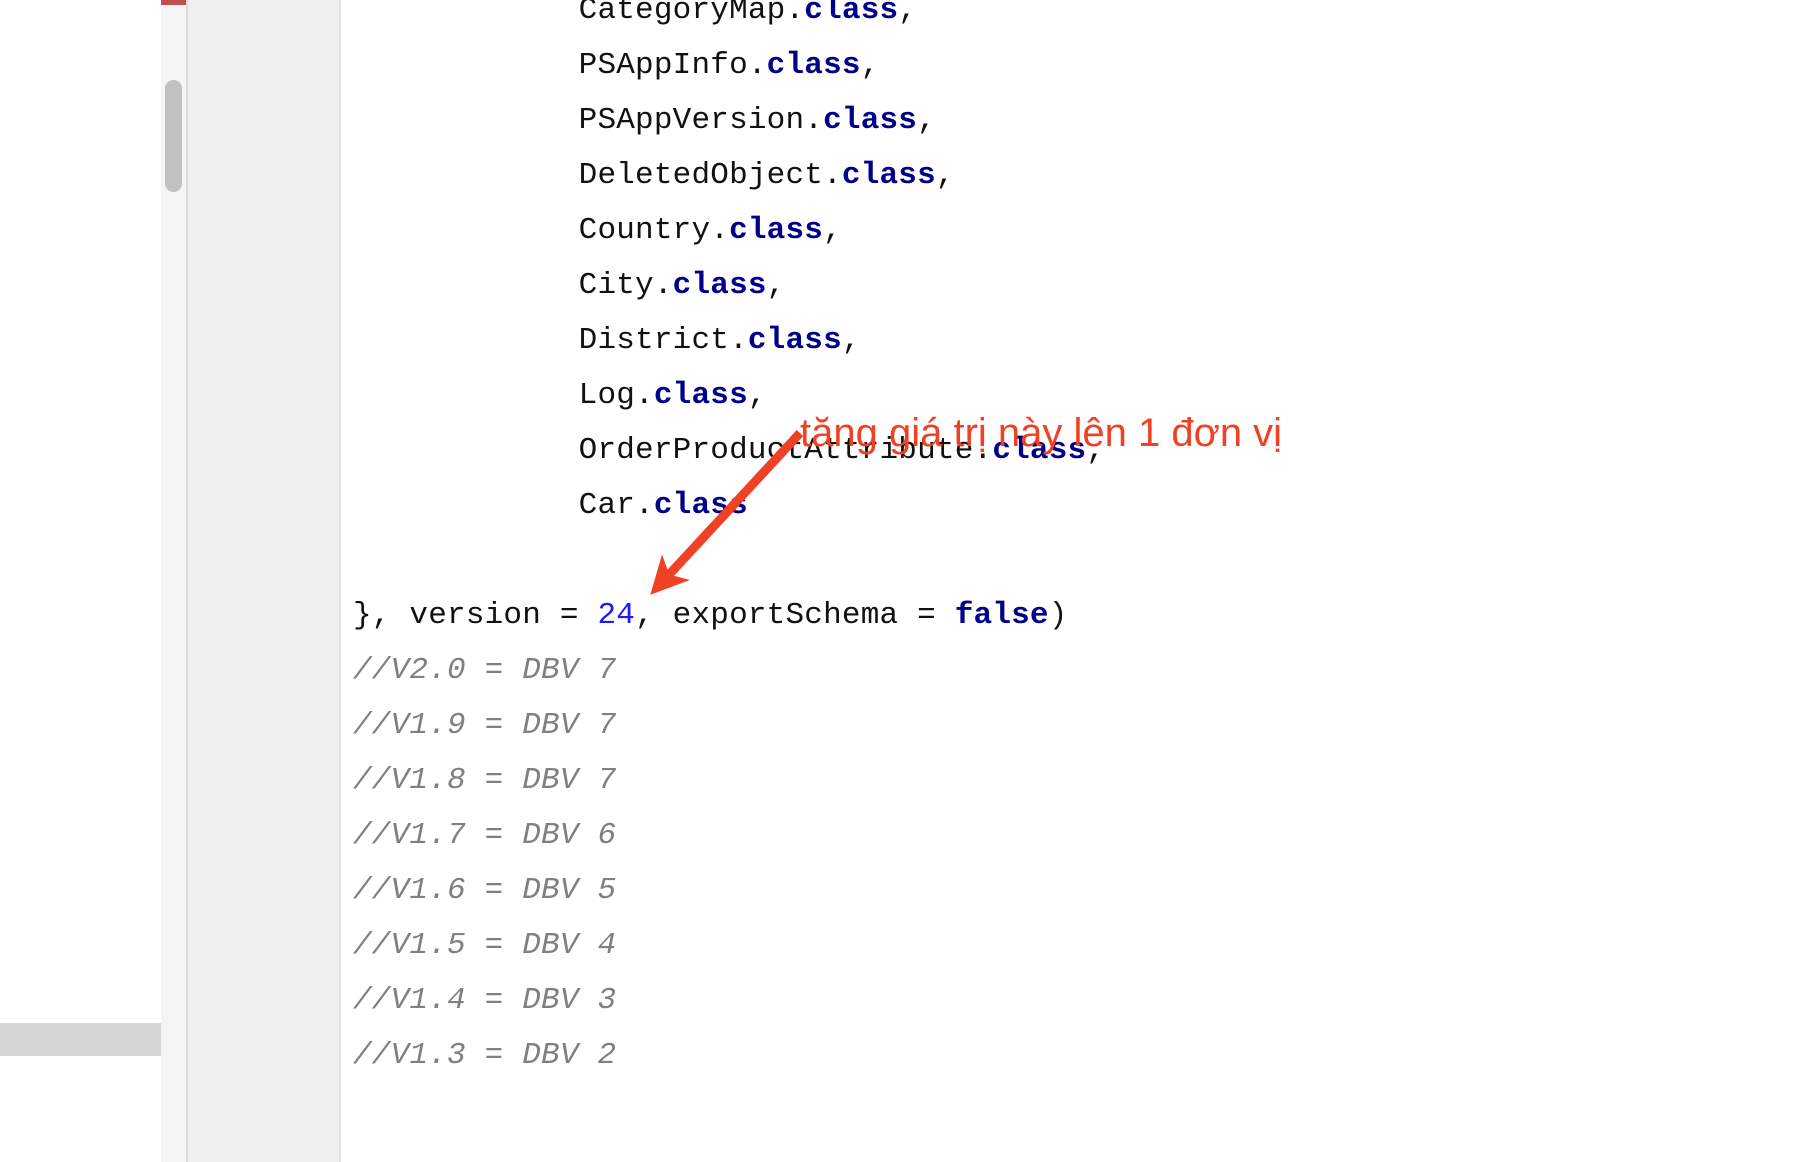  I want to click on code-line: //V1.9 = DBV 7, so click(484, 725).